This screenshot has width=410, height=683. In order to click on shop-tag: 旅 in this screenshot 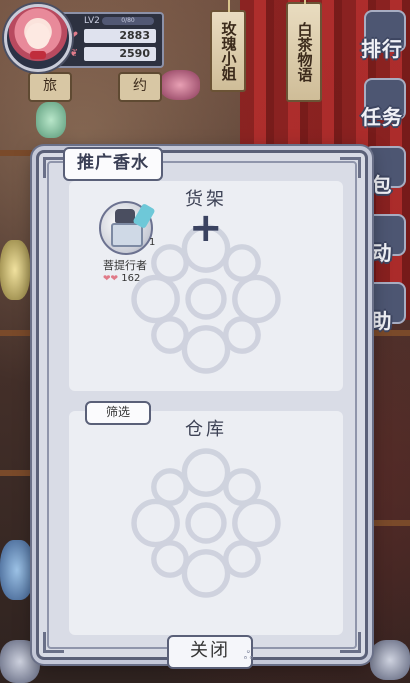, I will do `click(50, 87)`.